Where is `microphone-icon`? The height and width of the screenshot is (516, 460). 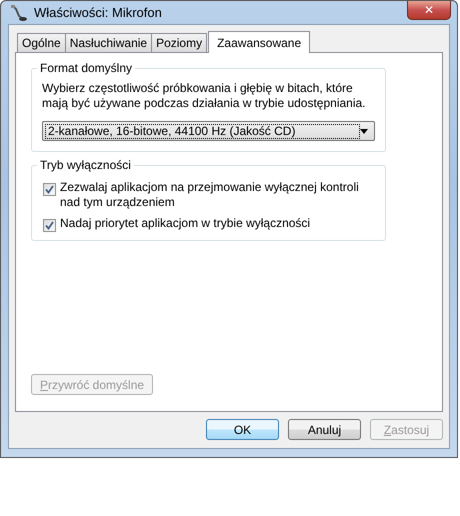 microphone-icon is located at coordinates (19, 13).